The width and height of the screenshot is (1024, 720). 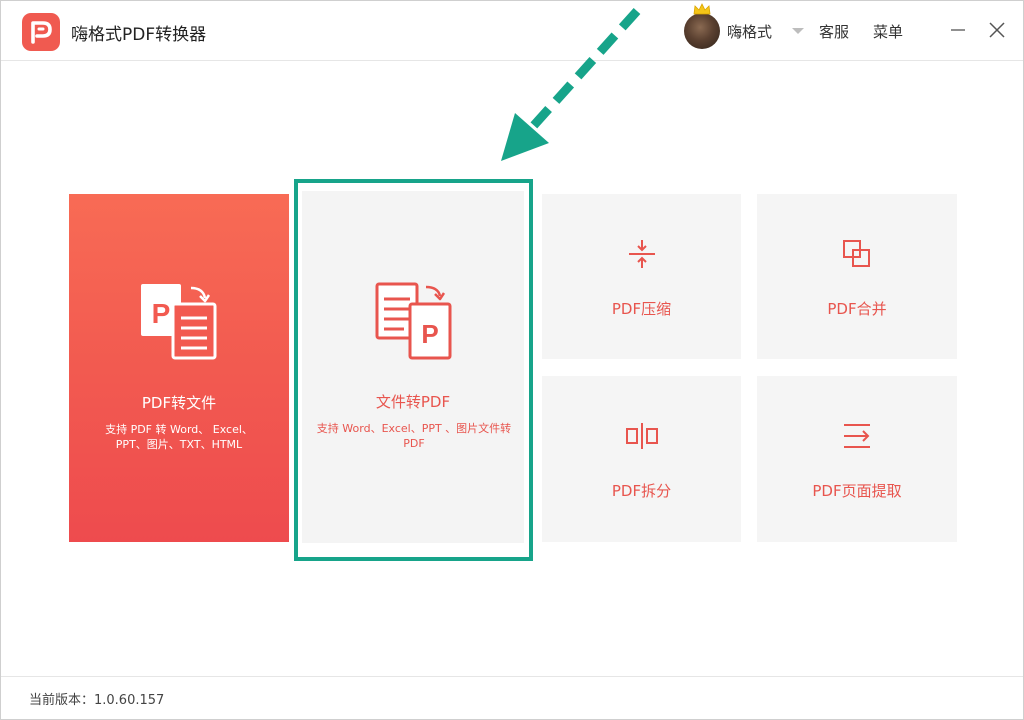 I want to click on app-logo-icon, so click(x=41, y=32).